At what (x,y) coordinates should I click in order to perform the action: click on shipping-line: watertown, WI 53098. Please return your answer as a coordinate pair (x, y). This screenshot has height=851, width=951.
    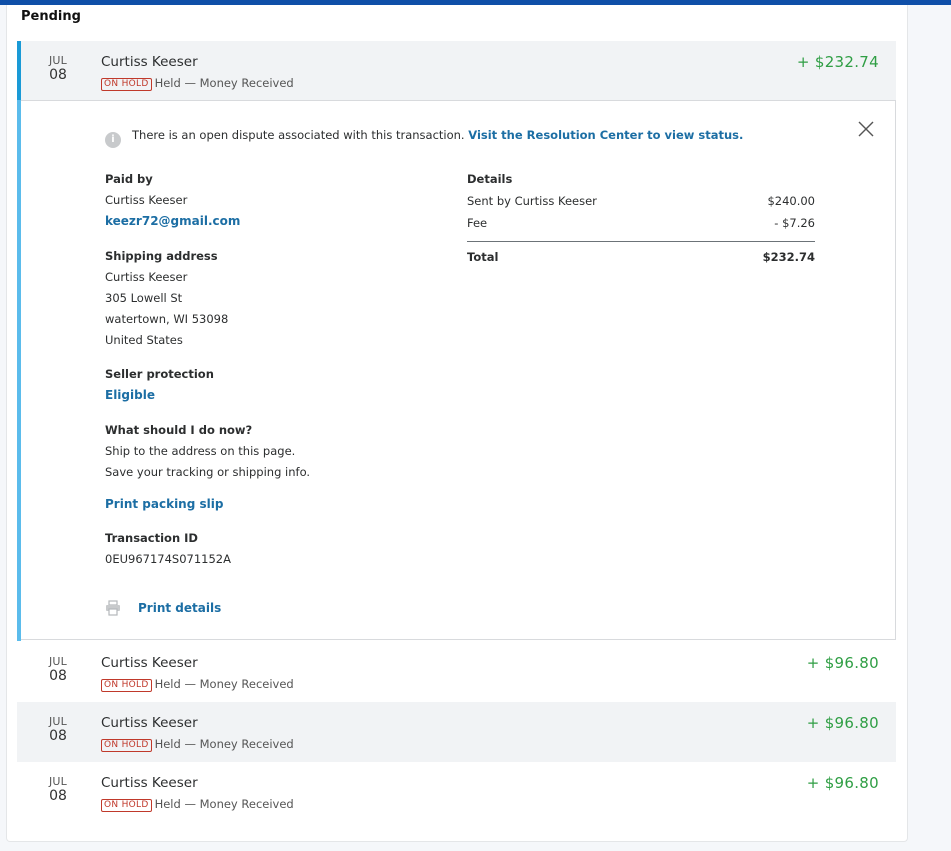
    Looking at the image, I should click on (167, 319).